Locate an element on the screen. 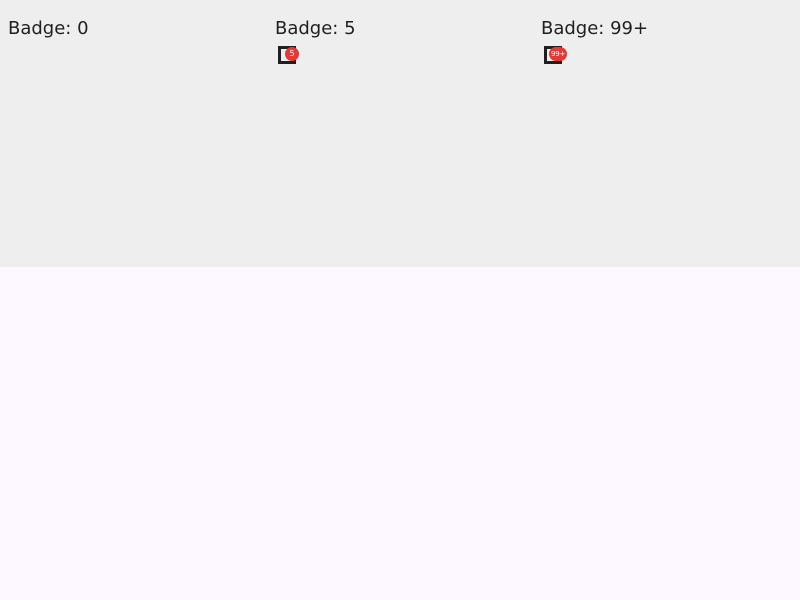 This screenshot has width=800, height=600. badge-cell-0: Badge: 0 is located at coordinates (133, 133).